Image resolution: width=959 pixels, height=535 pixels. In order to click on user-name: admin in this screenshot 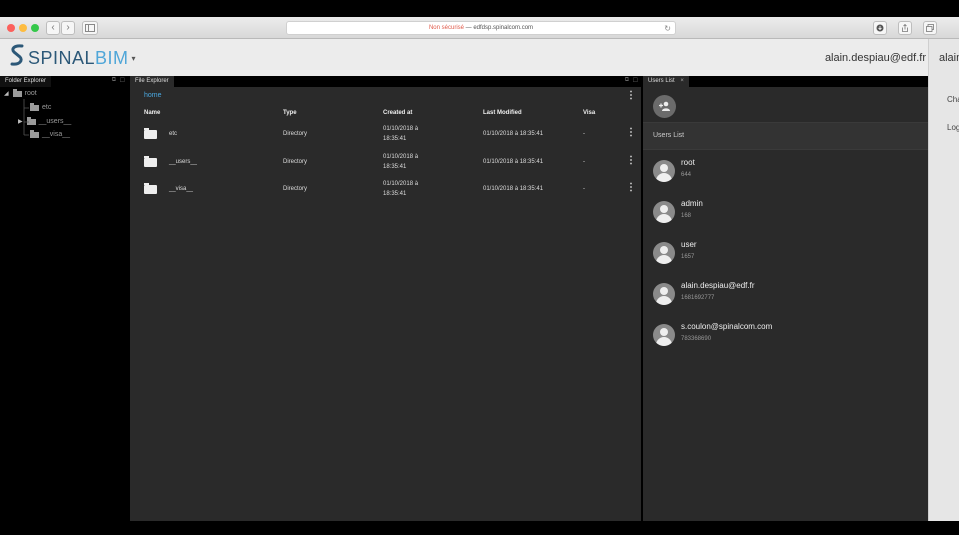, I will do `click(692, 203)`.